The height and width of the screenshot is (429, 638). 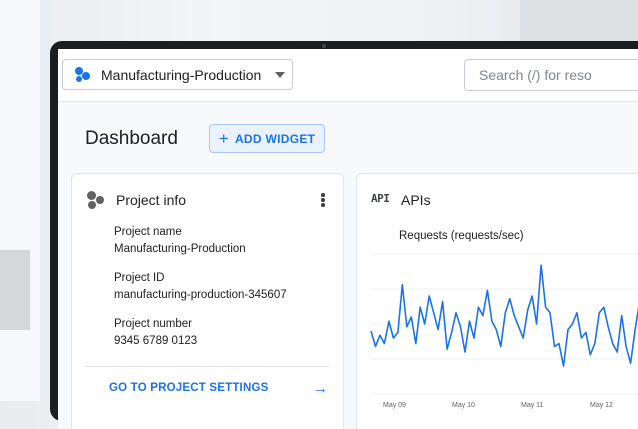 I want to click on project-picker: Manufacturing-Production, so click(x=177, y=74).